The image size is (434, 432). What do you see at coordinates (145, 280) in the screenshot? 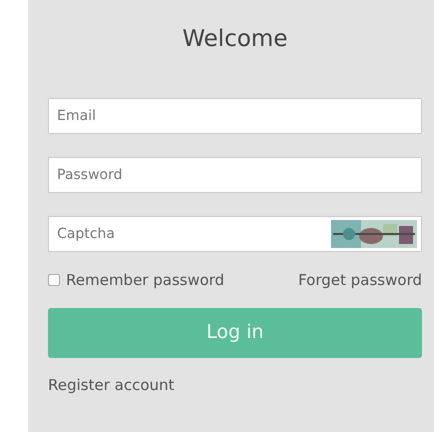
I see `remember-password-label: Remember password` at bounding box center [145, 280].